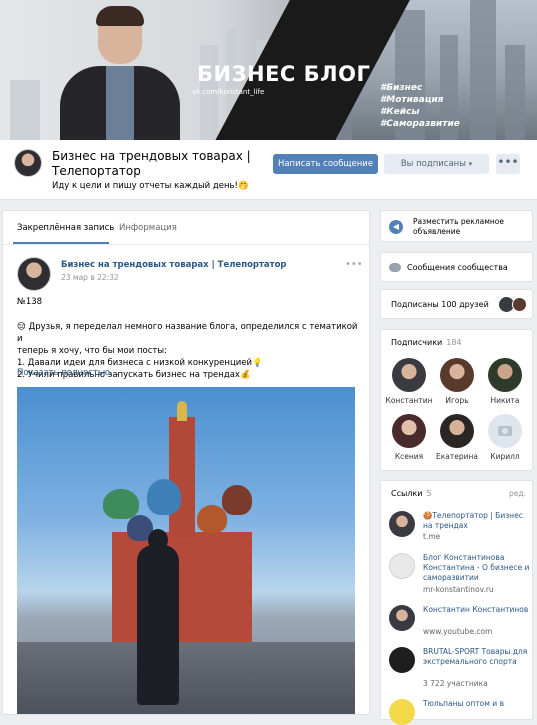  What do you see at coordinates (65, 228) in the screenshot?
I see `tab-pinned-post: Закреплённая запись` at bounding box center [65, 228].